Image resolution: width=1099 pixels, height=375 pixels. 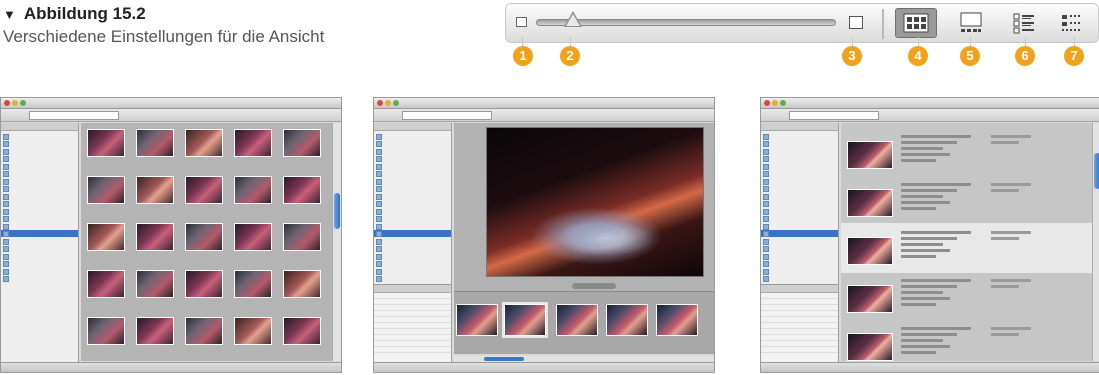 I want to click on filmstrip-view-button, so click(x=971, y=23).